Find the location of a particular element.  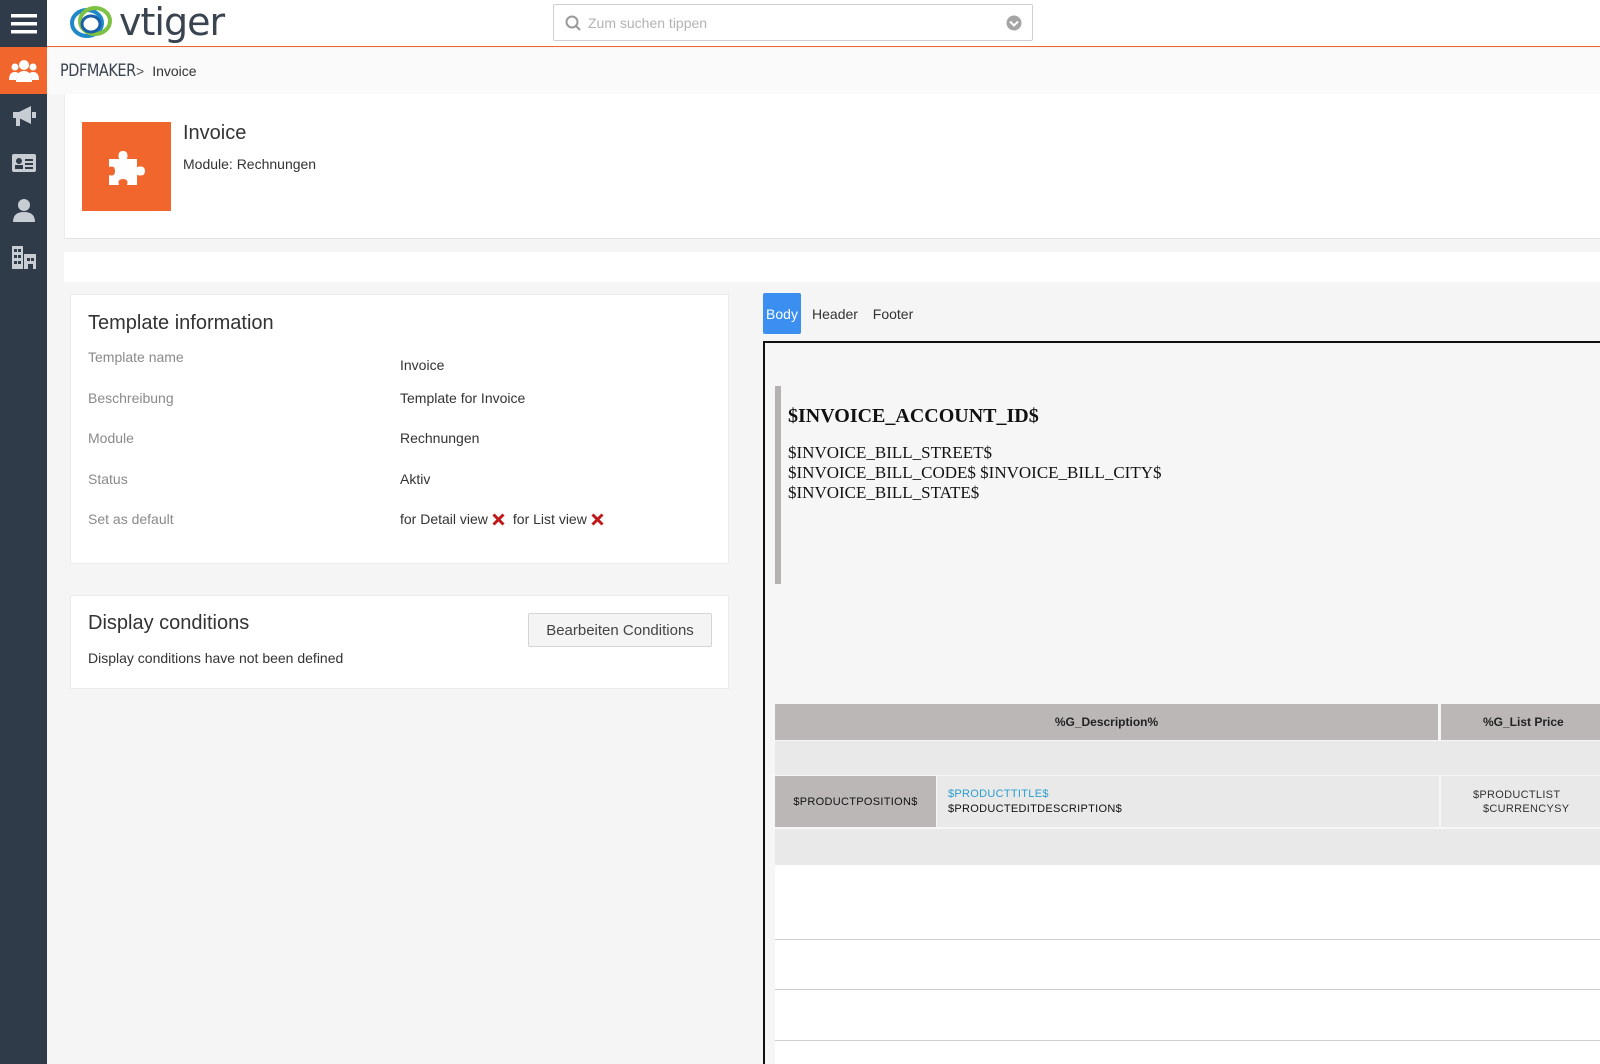

record-module: Module: Rechnungen is located at coordinates (250, 164).